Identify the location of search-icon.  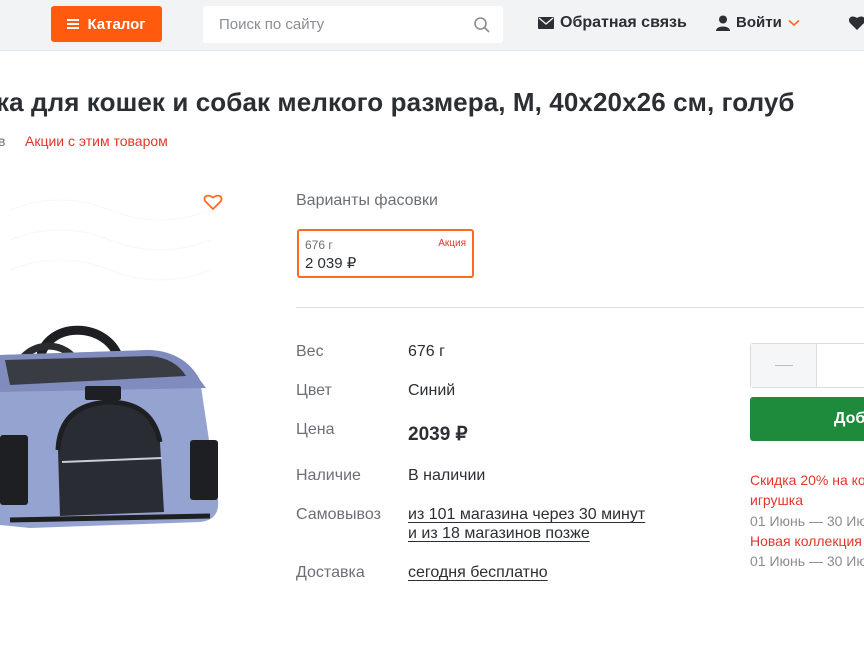
(482, 25).